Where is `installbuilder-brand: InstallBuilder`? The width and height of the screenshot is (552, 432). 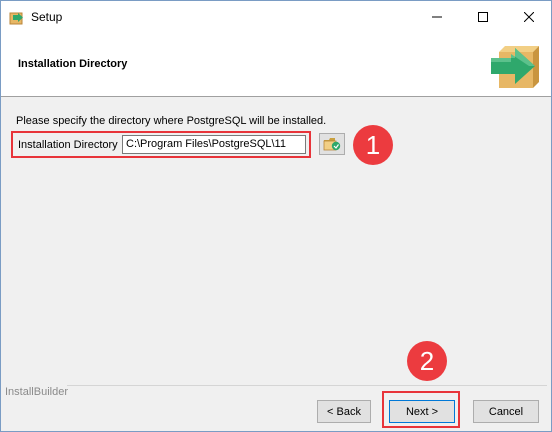
installbuilder-brand: InstallBuilder is located at coordinates (36, 392).